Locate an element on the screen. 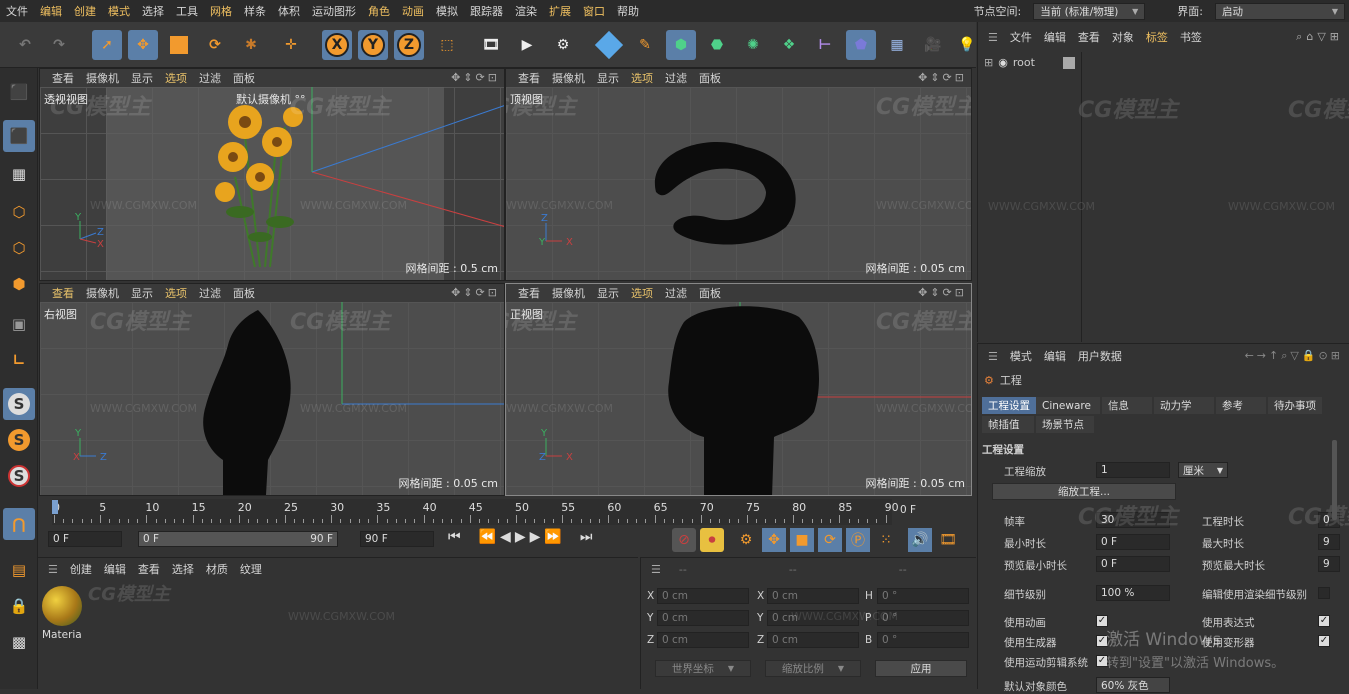 This screenshot has height=694, width=1349. menu-window: 窗口 is located at coordinates (594, 11).